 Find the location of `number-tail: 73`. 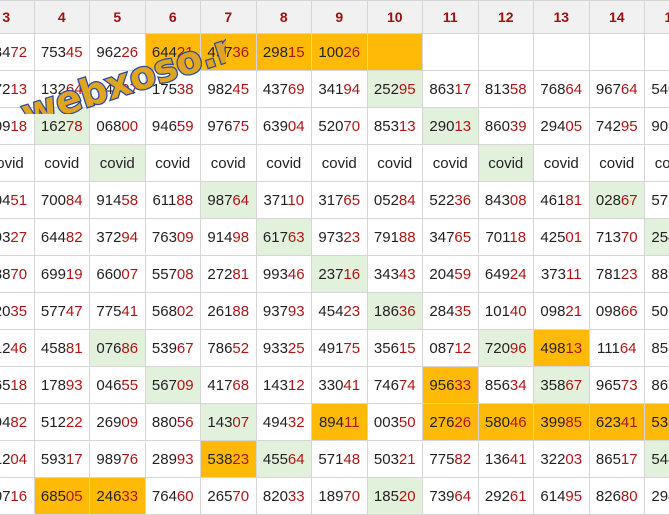

number-tail: 73 is located at coordinates (629, 385).